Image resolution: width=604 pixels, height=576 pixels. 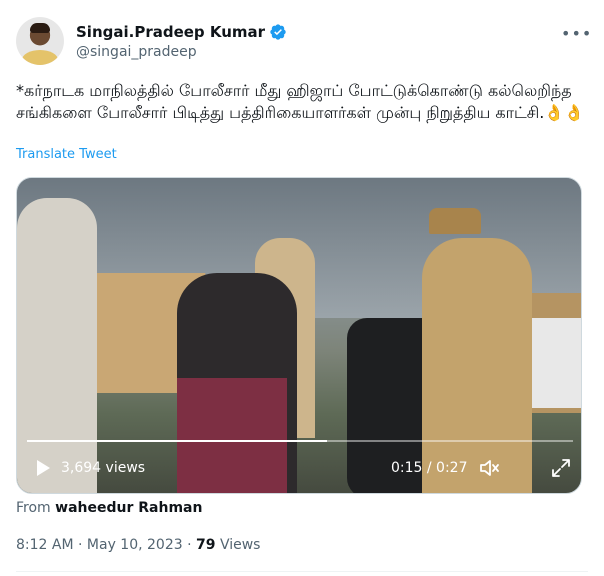 What do you see at coordinates (576, 34) in the screenshot?
I see `more-options-icon: •••` at bounding box center [576, 34].